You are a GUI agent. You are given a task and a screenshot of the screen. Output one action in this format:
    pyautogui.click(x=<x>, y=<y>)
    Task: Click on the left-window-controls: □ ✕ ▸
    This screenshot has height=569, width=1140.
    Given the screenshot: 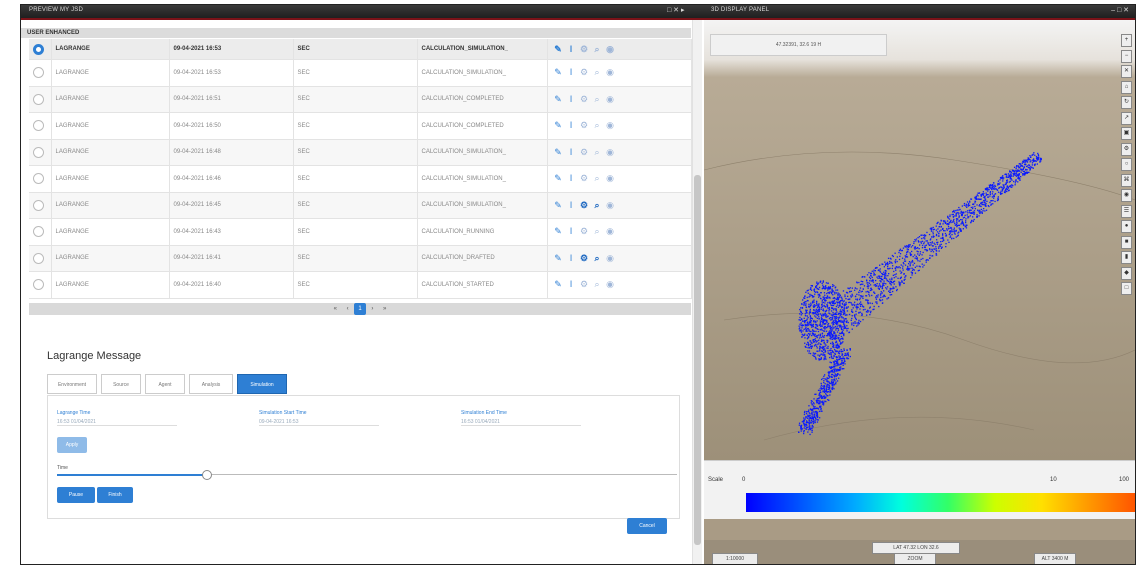 What is the action you would take?
    pyautogui.click(x=676, y=10)
    